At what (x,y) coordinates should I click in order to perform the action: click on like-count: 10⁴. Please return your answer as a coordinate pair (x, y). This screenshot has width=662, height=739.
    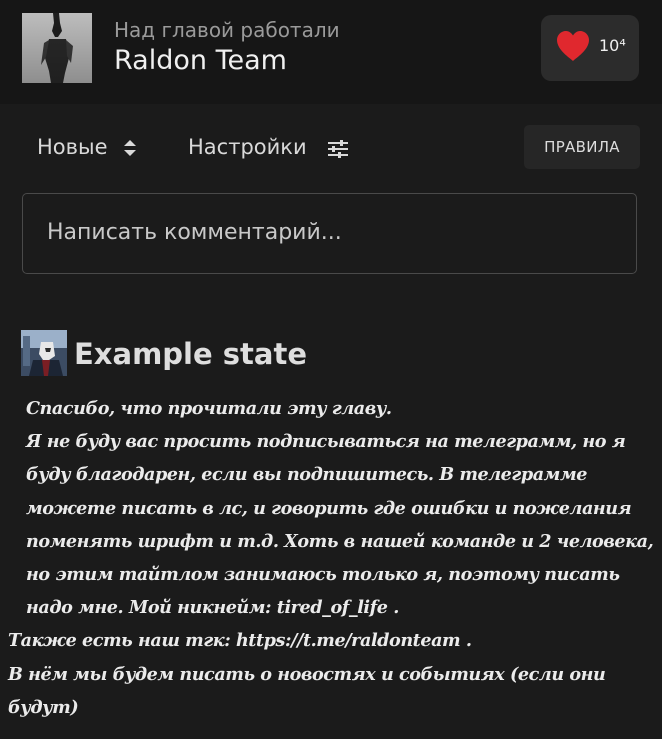
    Looking at the image, I should click on (612, 45).